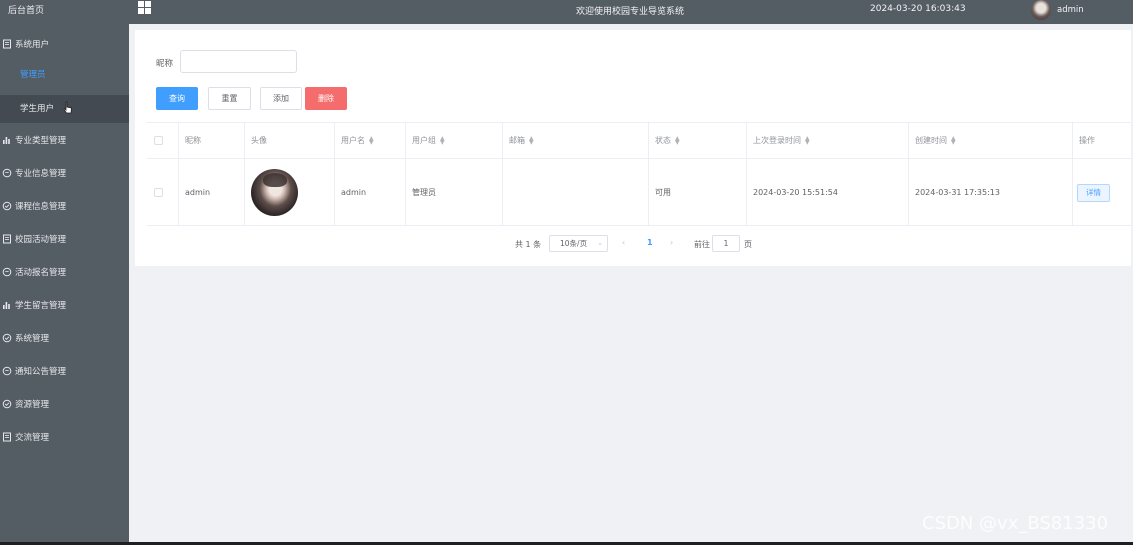 The image size is (1133, 545). I want to click on cell-actions: 详情, so click(1102, 192).